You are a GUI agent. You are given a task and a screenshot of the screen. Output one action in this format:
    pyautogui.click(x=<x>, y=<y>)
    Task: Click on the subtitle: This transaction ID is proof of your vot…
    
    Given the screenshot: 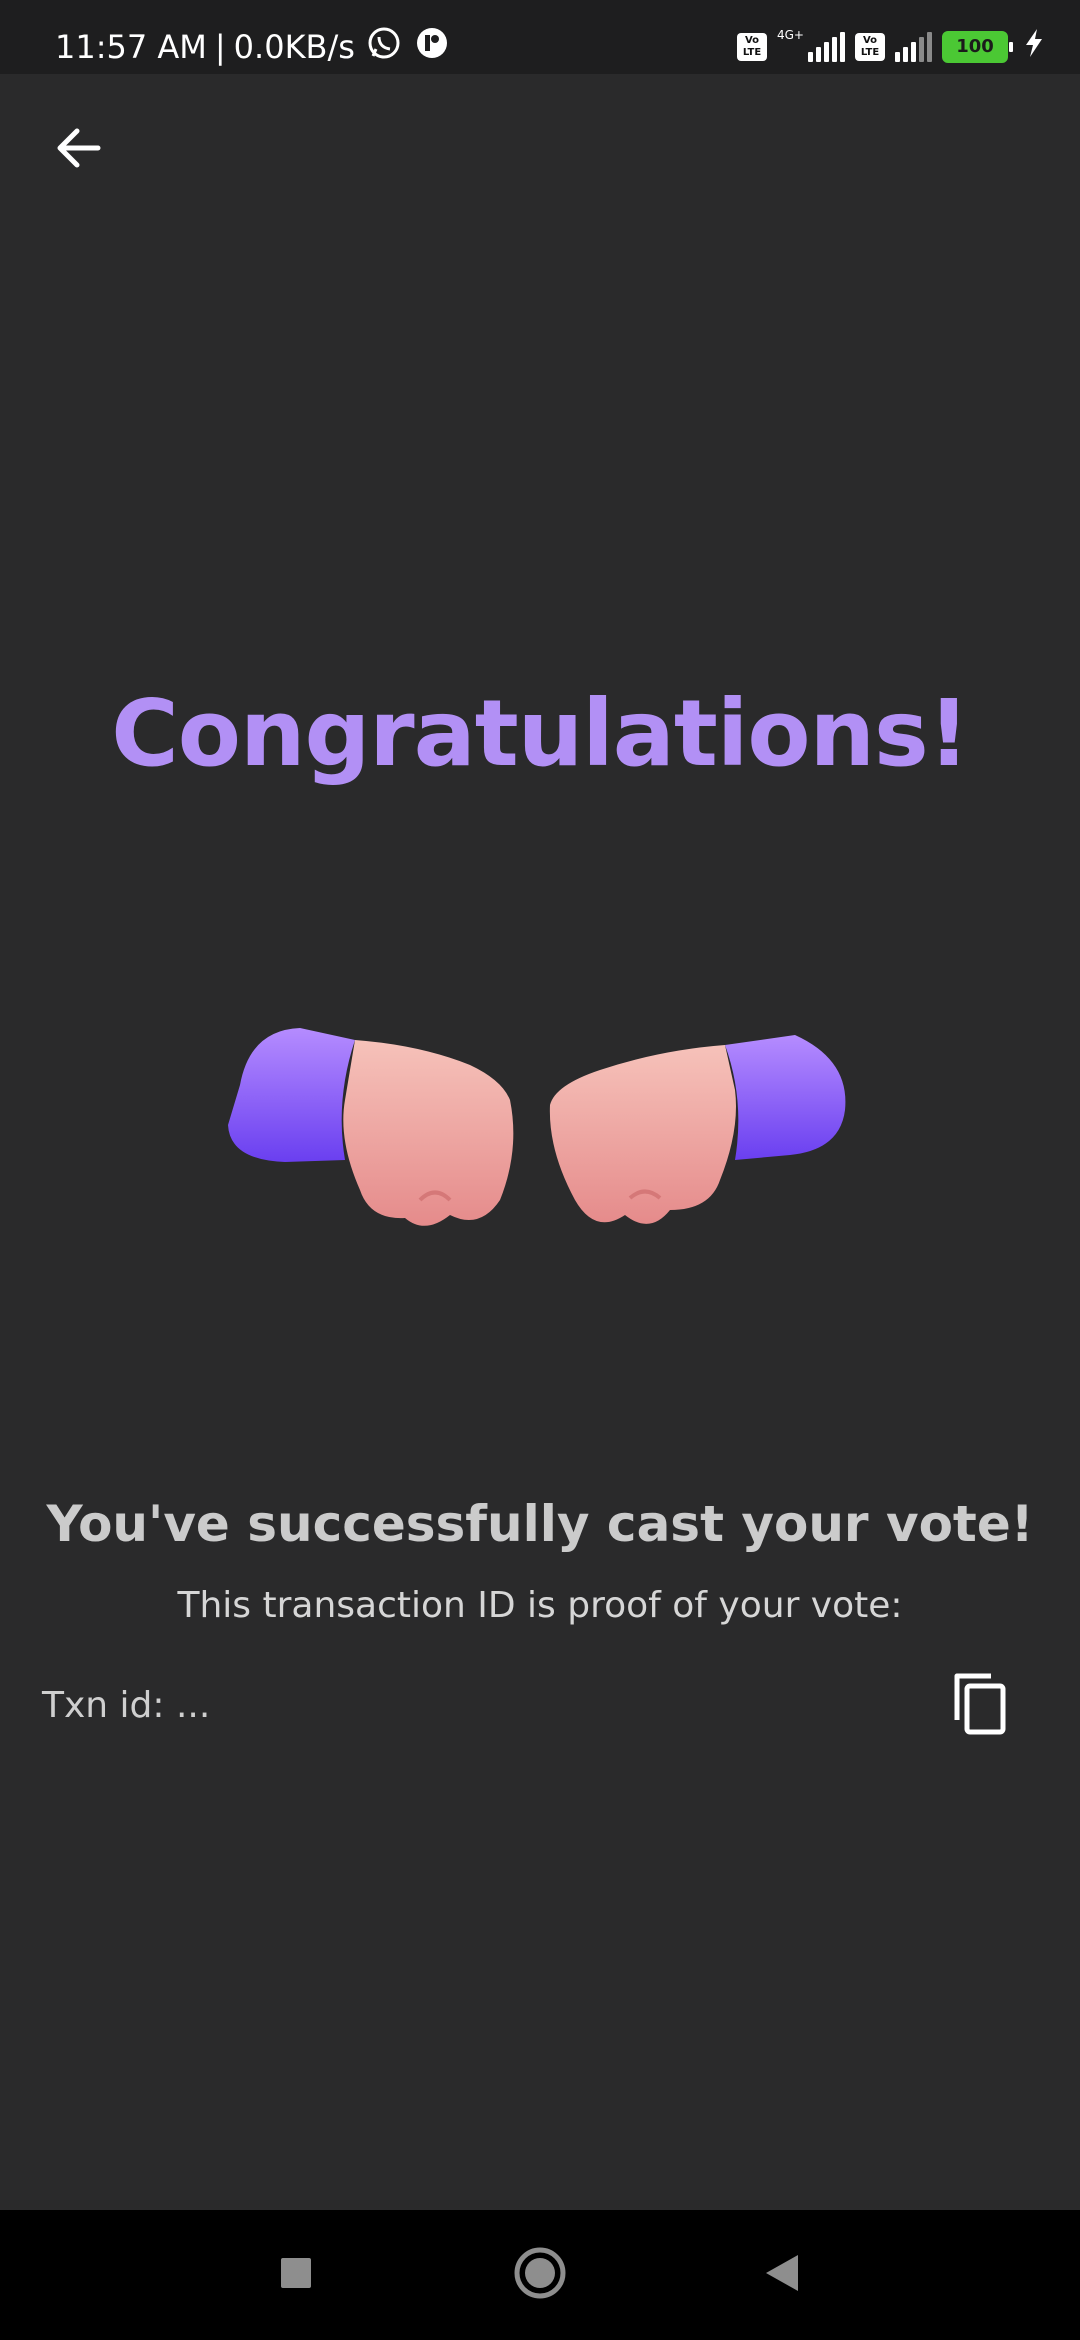 What is the action you would take?
    pyautogui.click(x=540, y=1605)
    